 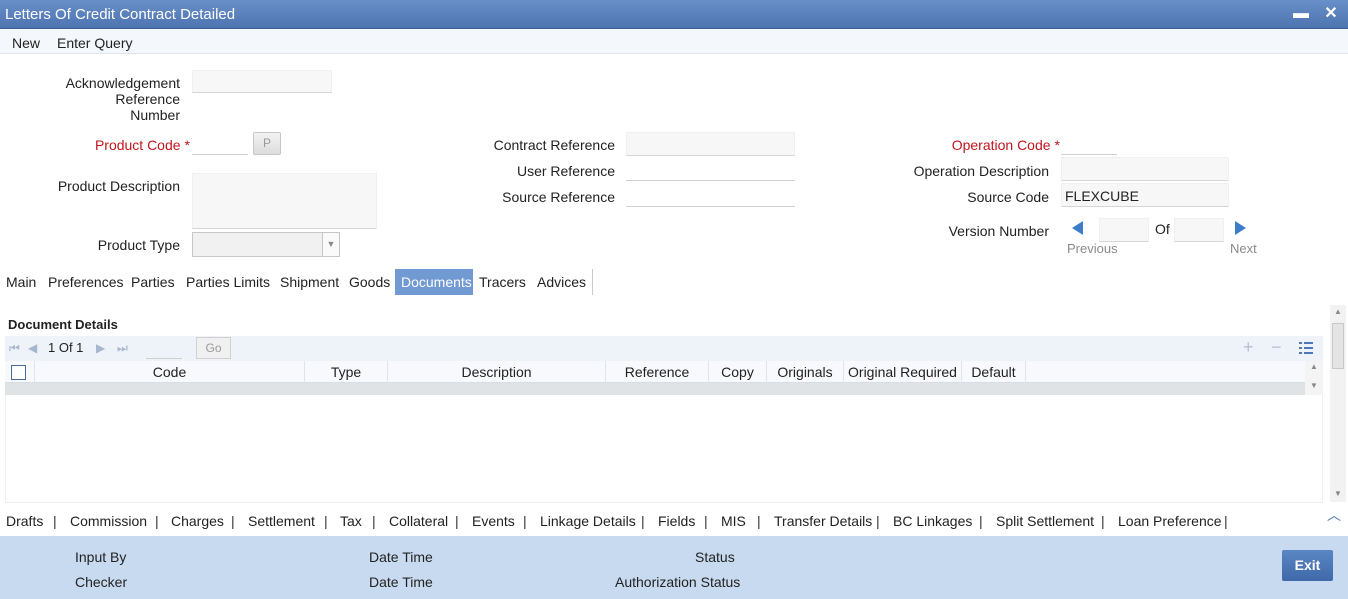 I want to click on version-total-input, so click(x=1199, y=230).